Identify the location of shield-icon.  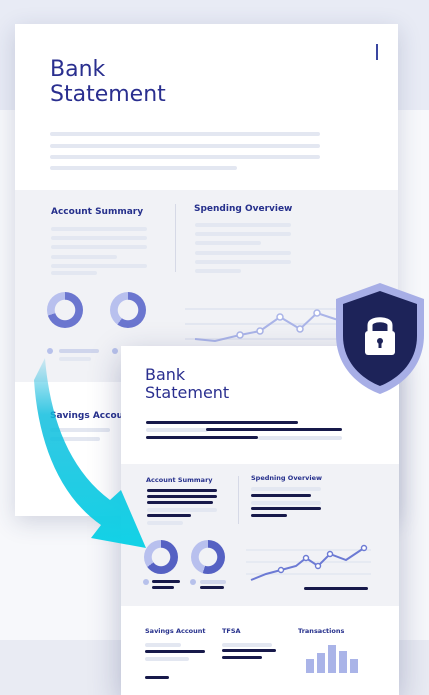
(380, 338).